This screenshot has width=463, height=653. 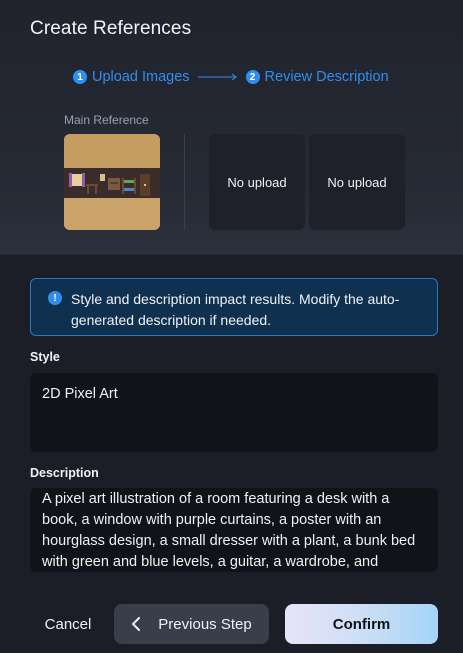 What do you see at coordinates (80, 77) in the screenshot?
I see `step-number-badge: 1` at bounding box center [80, 77].